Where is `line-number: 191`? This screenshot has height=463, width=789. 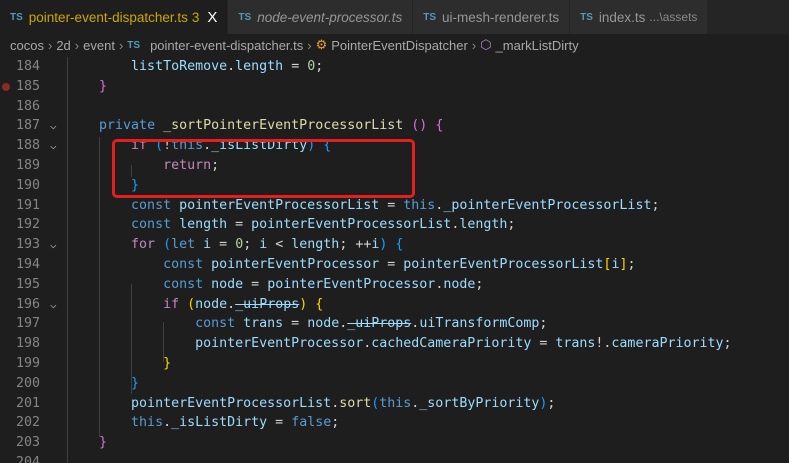
line-number: 191 is located at coordinates (27, 205).